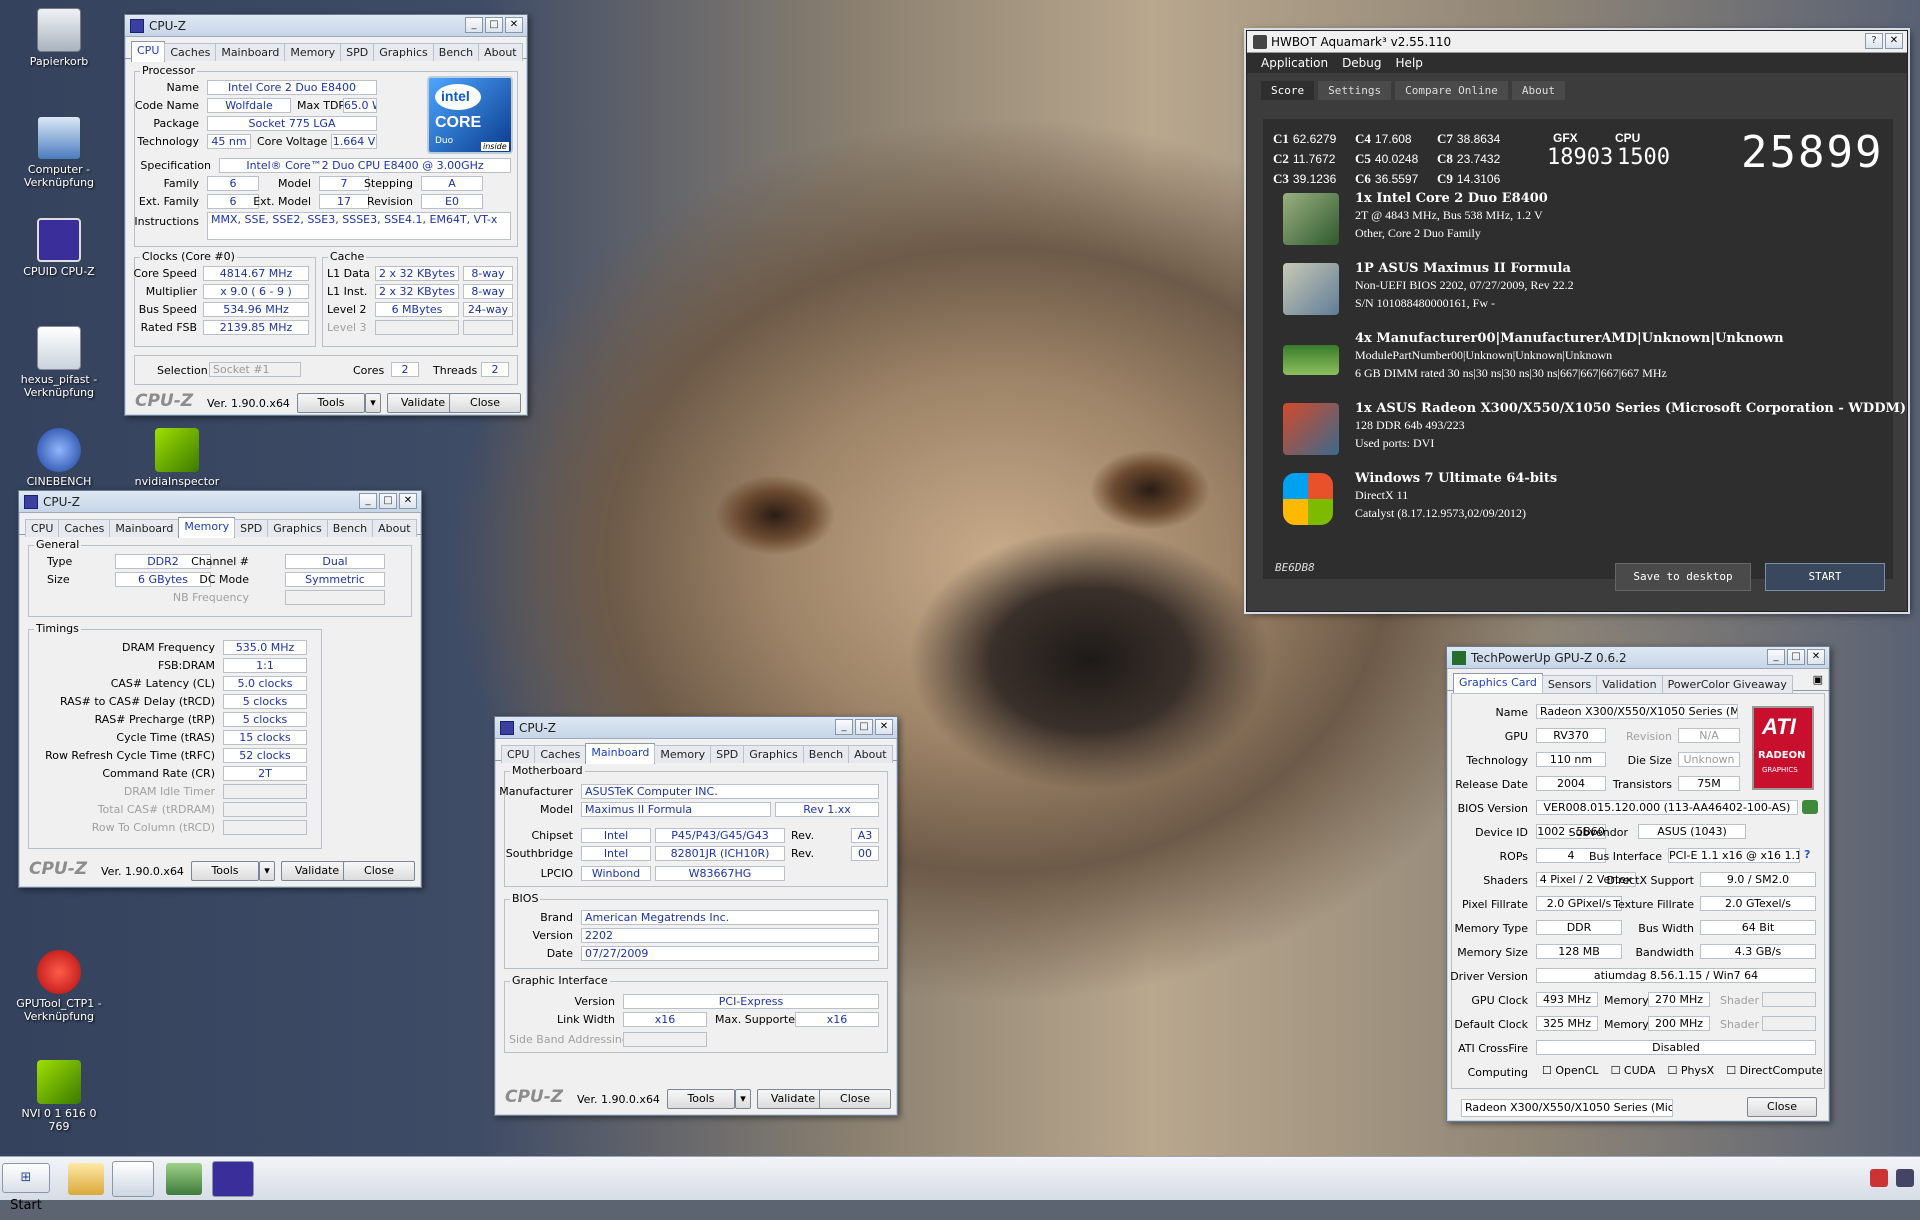 The image size is (1920, 1220). I want to click on cuda-checkbox: ☐ CUDA, so click(1633, 1070).